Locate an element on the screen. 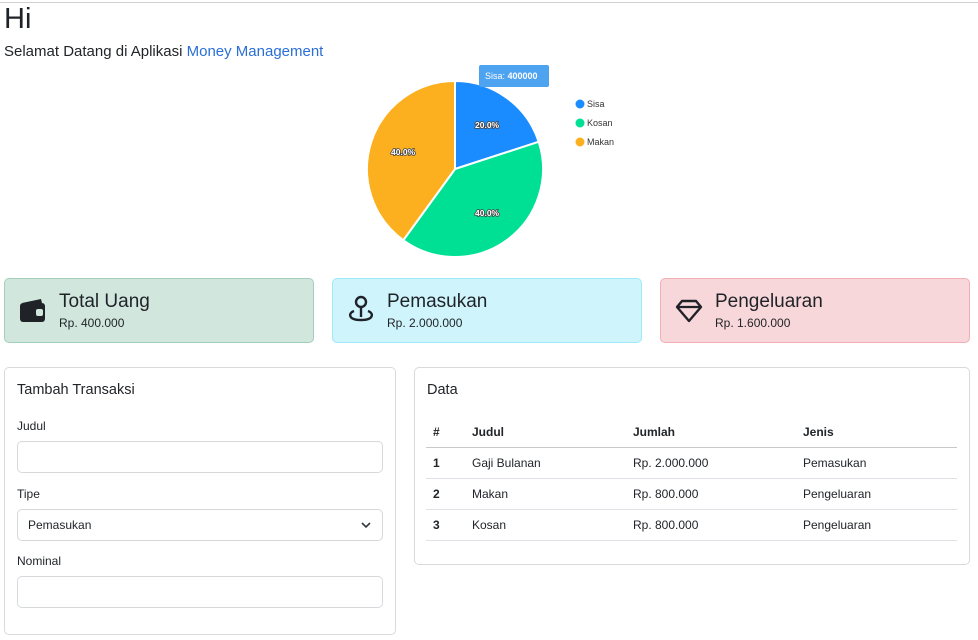  judul-label: Judul is located at coordinates (31, 426).